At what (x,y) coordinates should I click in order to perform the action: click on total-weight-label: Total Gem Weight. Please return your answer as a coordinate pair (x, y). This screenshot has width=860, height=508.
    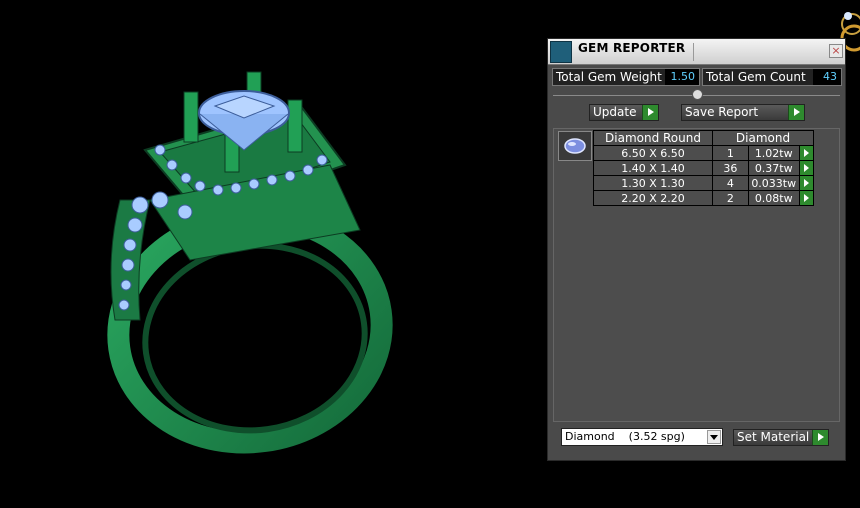
    Looking at the image, I should click on (609, 77).